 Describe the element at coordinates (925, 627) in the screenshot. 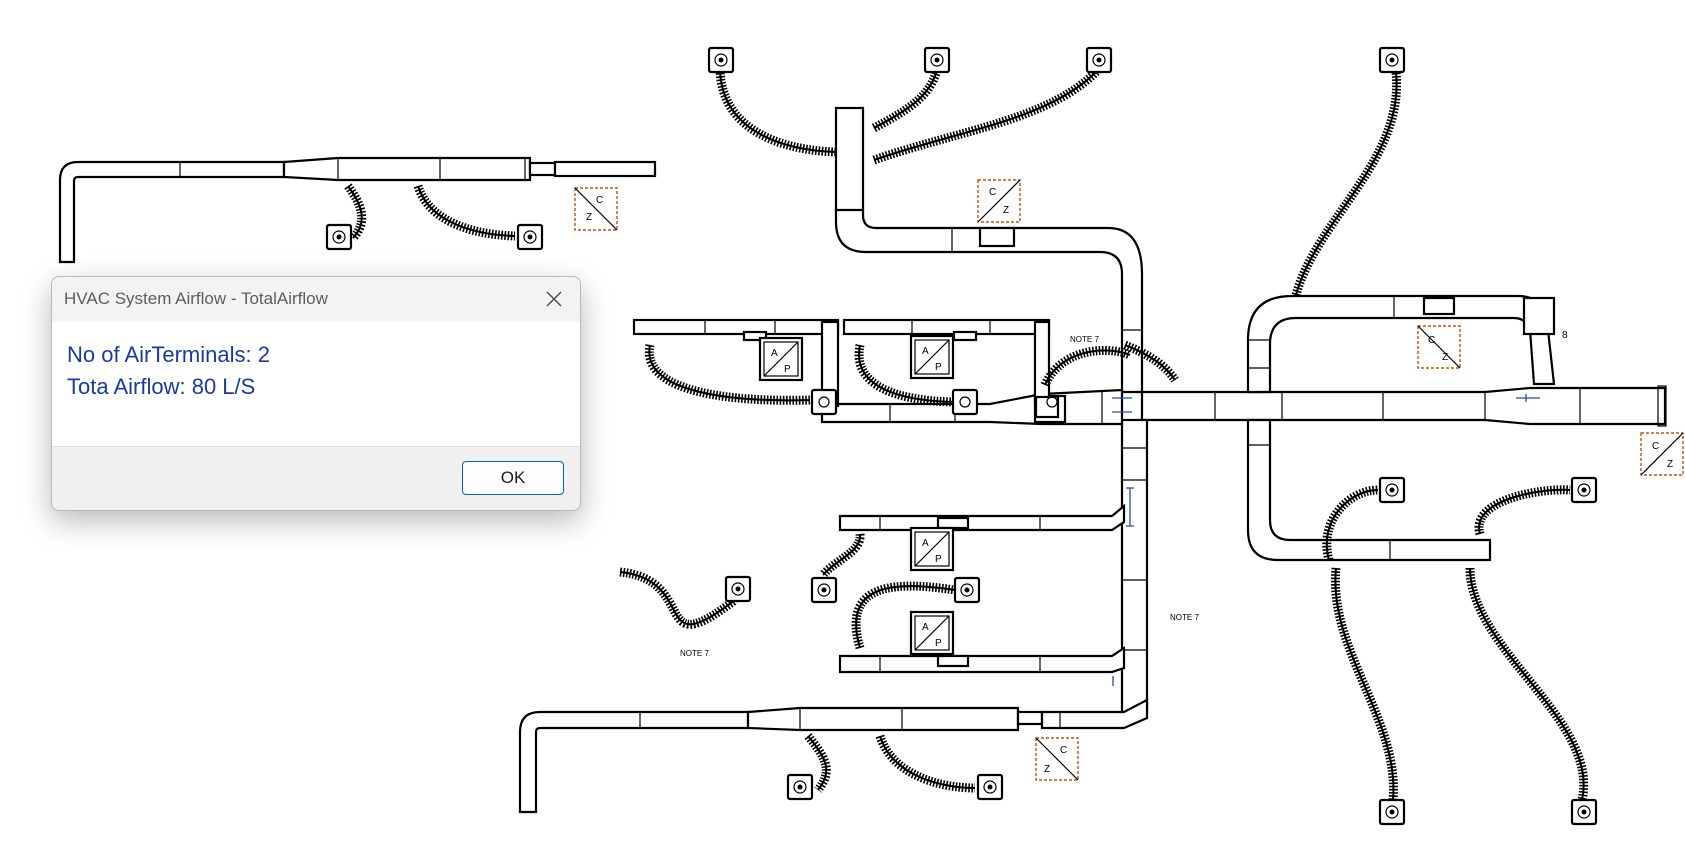

I see `unit-tag-4-top: A` at that location.